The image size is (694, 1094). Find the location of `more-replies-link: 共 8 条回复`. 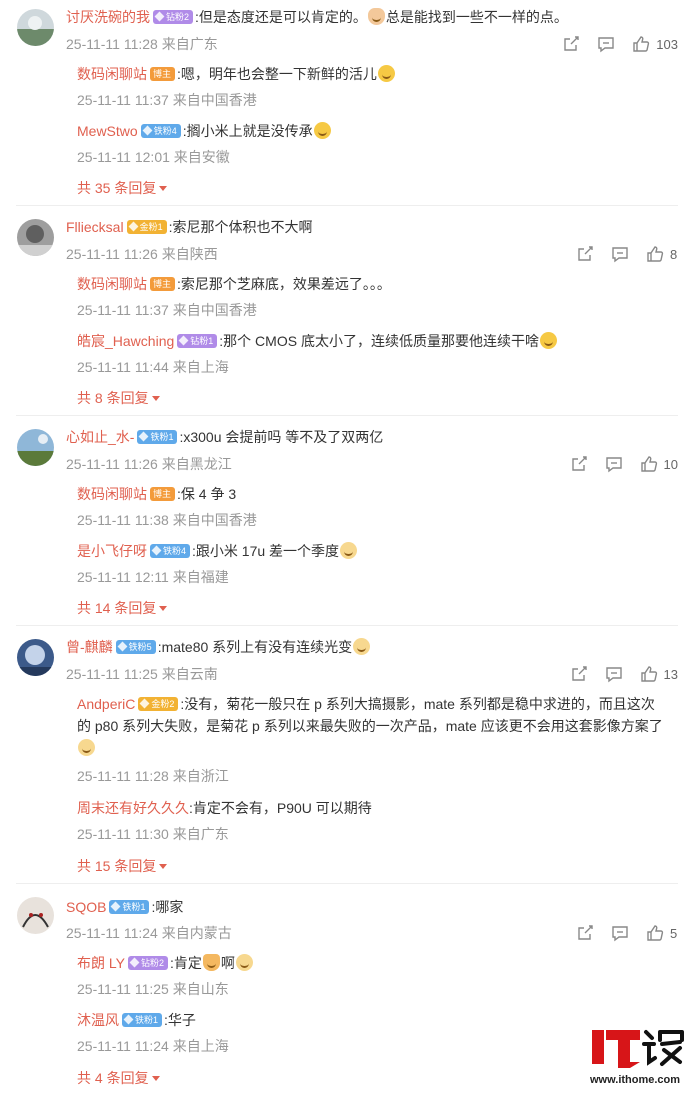

more-replies-link: 共 8 条回复 is located at coordinates (118, 398).